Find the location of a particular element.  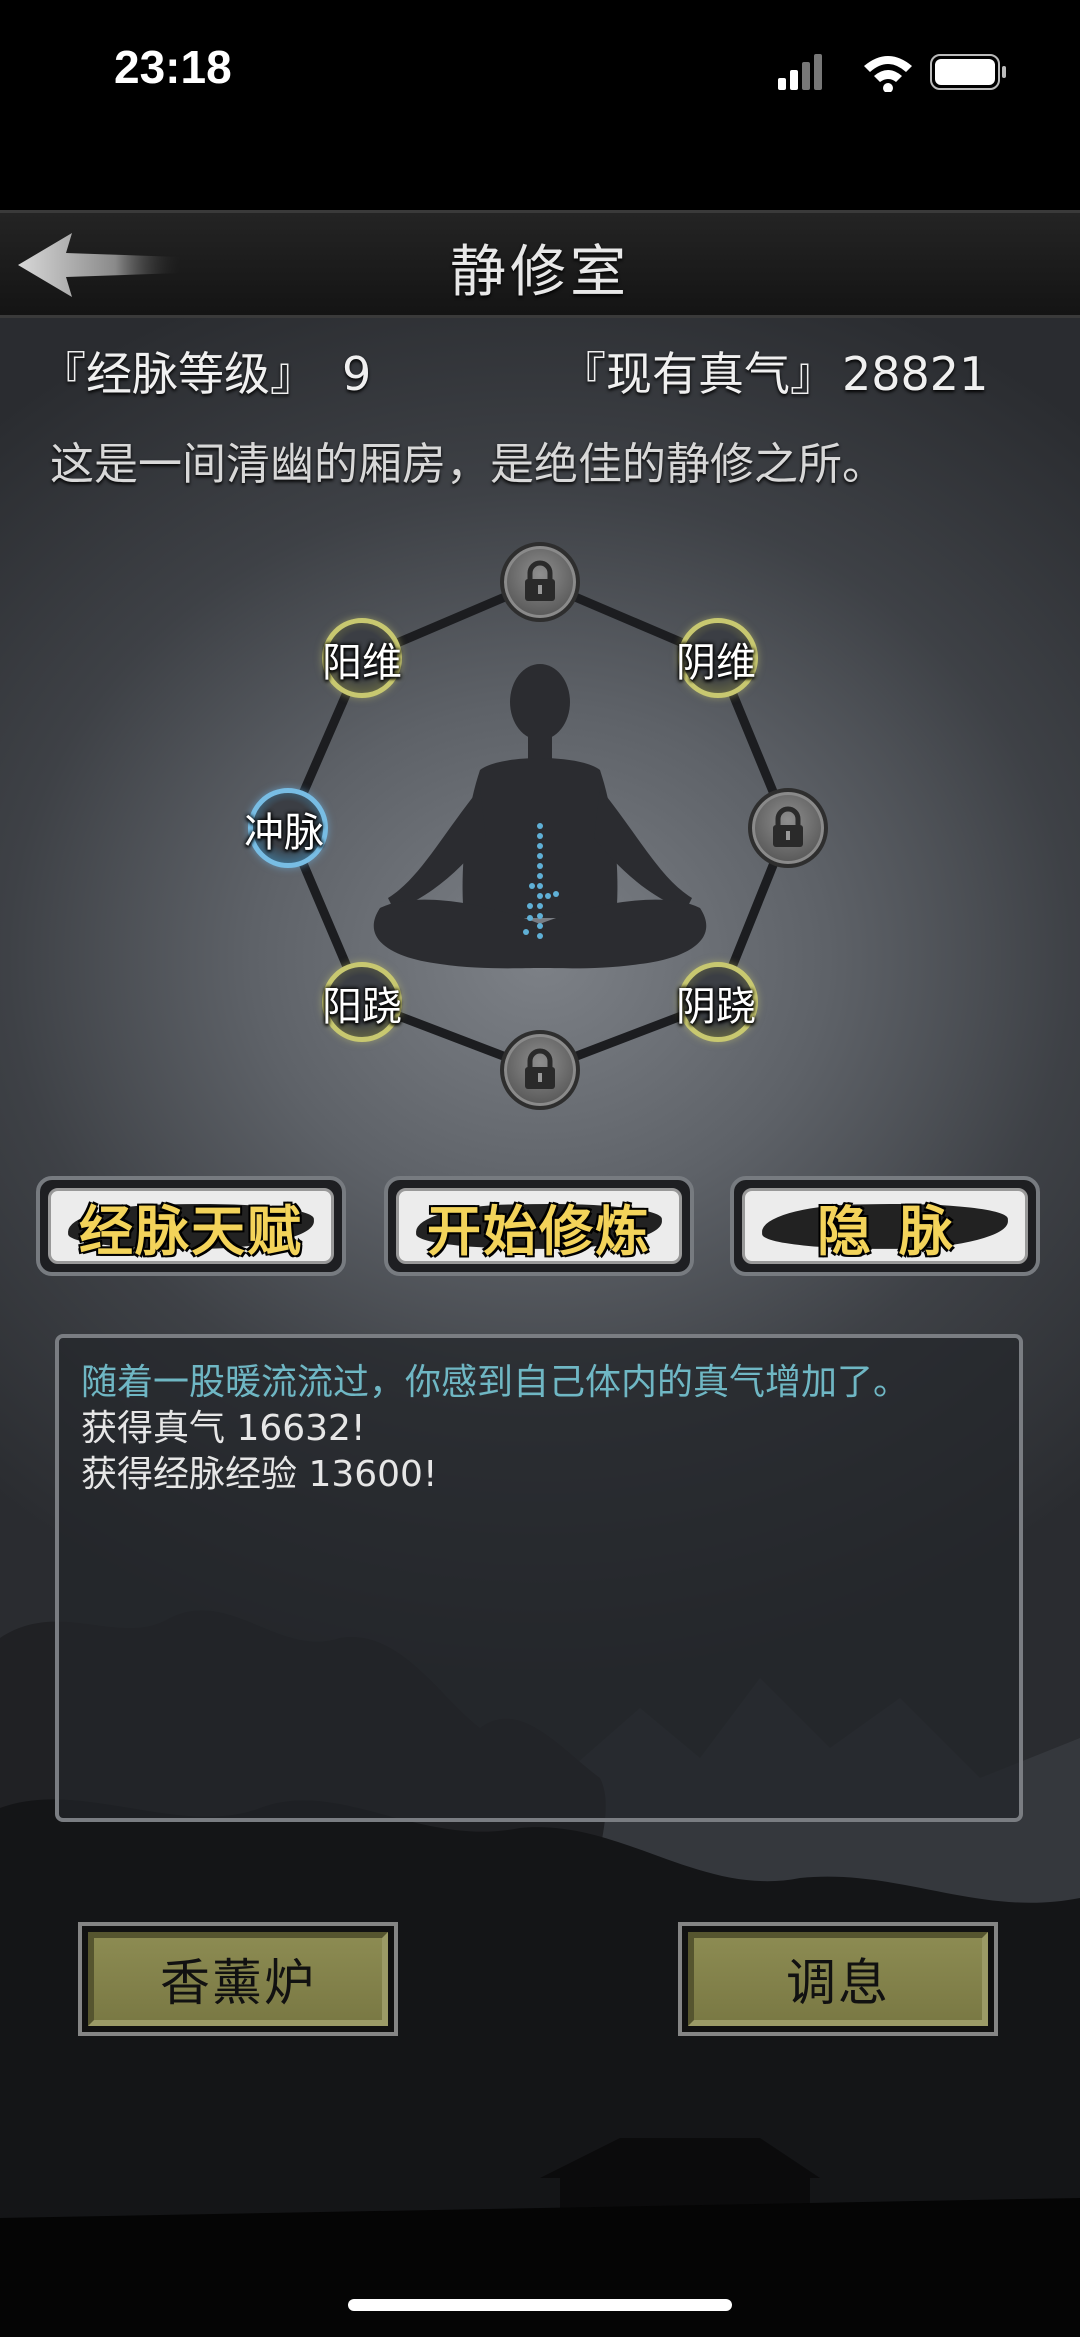

locked-meridian-node-bottom is located at coordinates (540, 1070).